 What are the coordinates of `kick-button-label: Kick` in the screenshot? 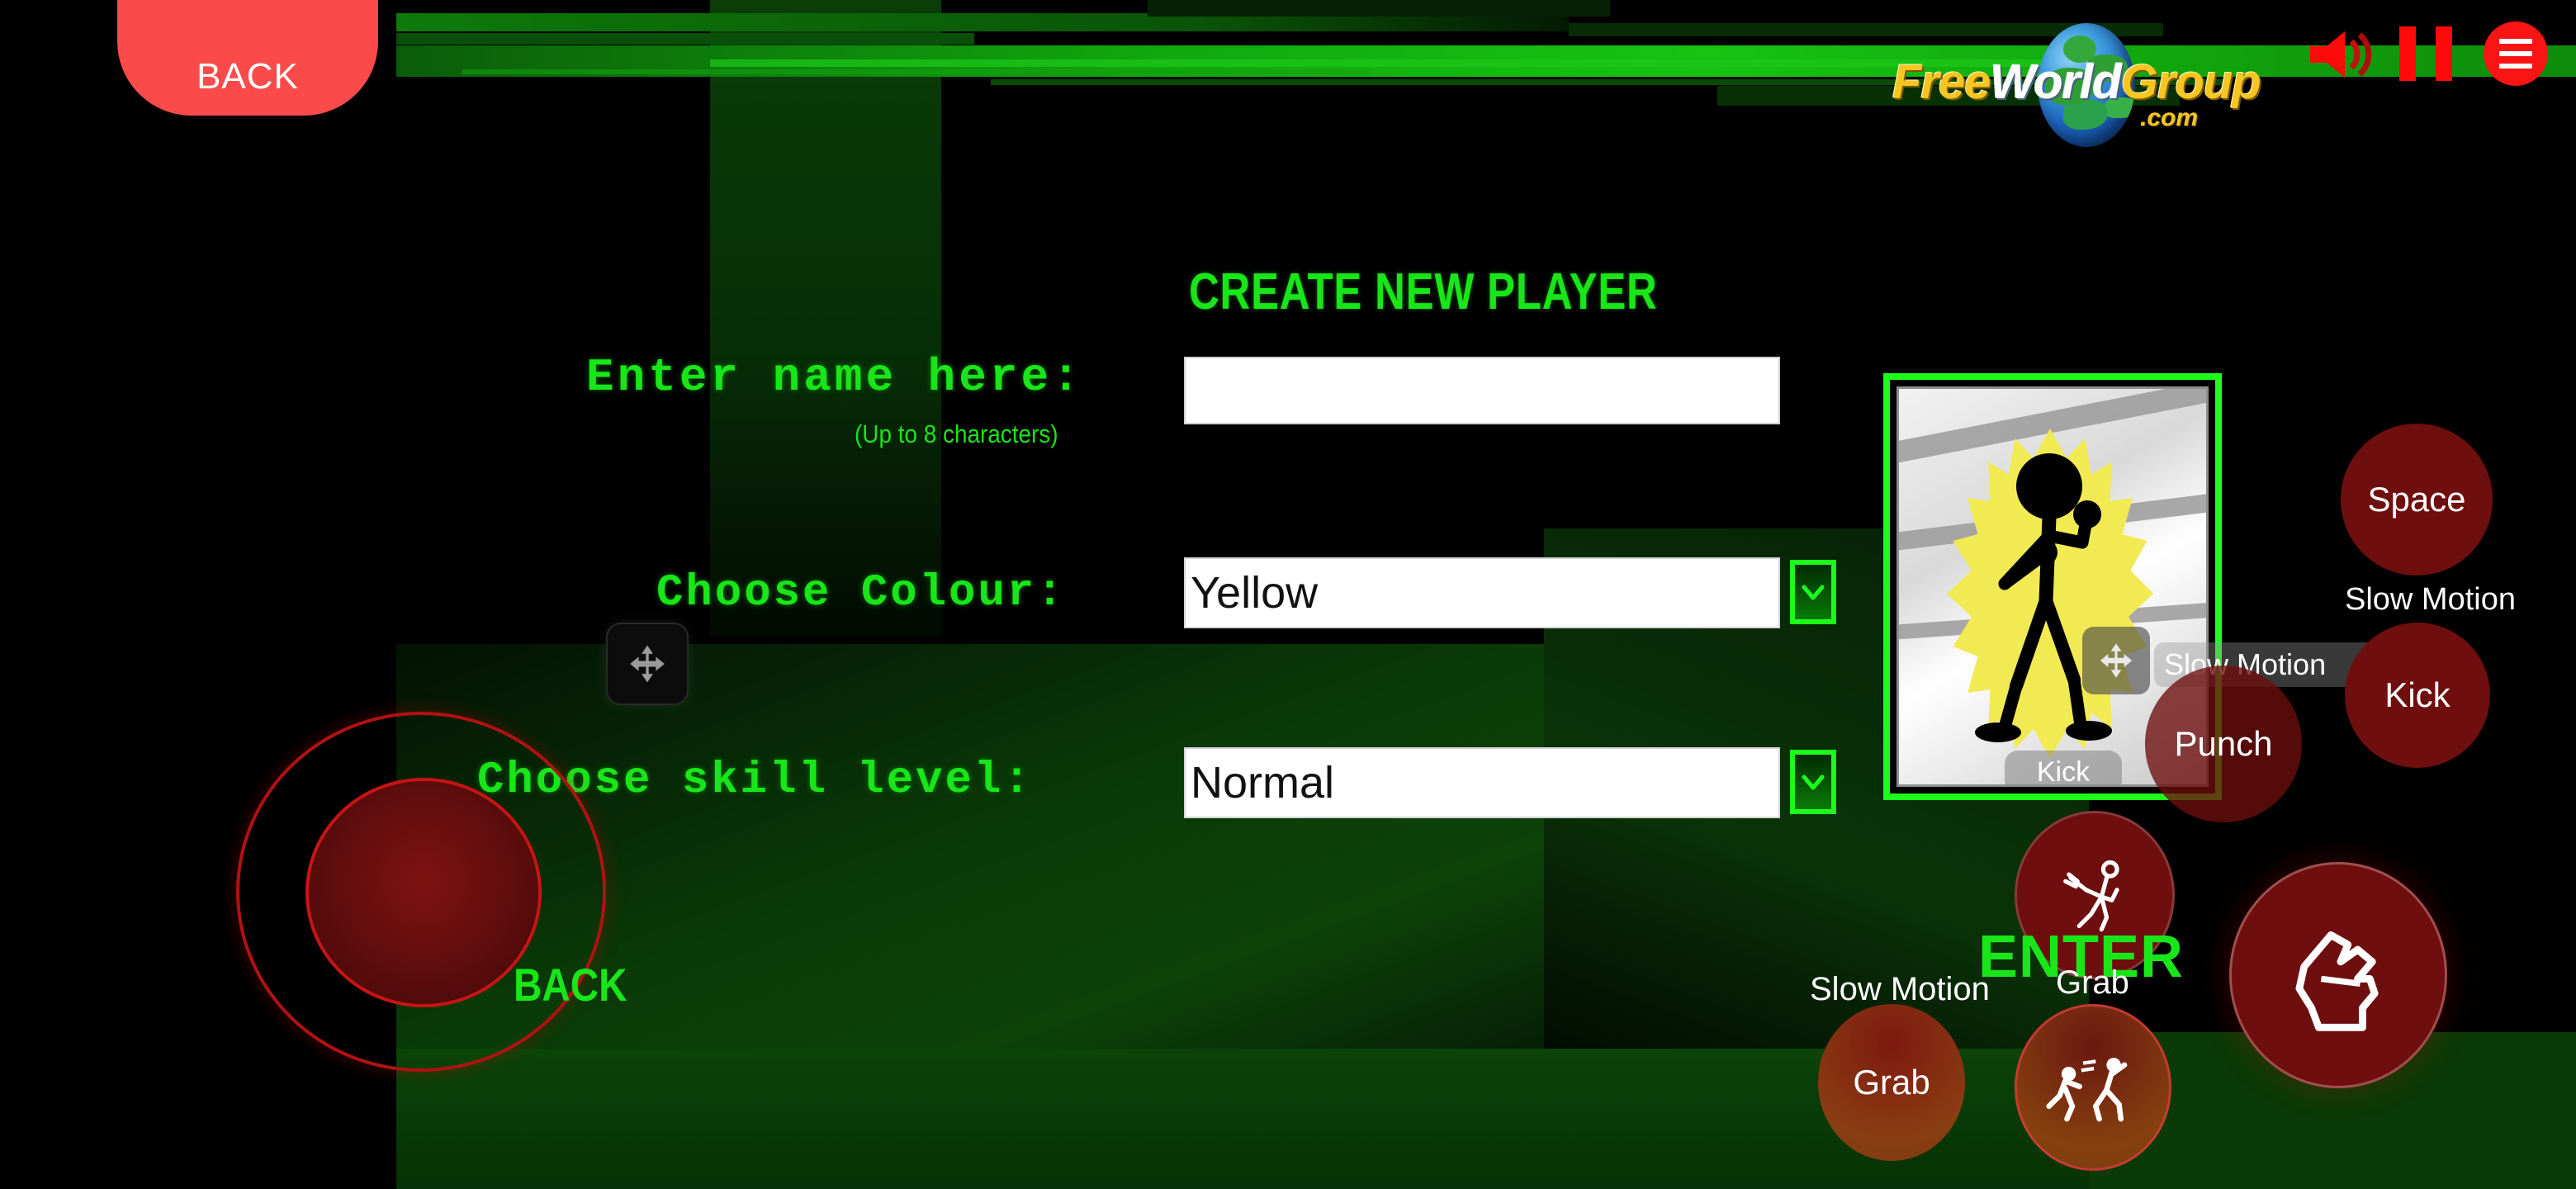 It's located at (2417, 694).